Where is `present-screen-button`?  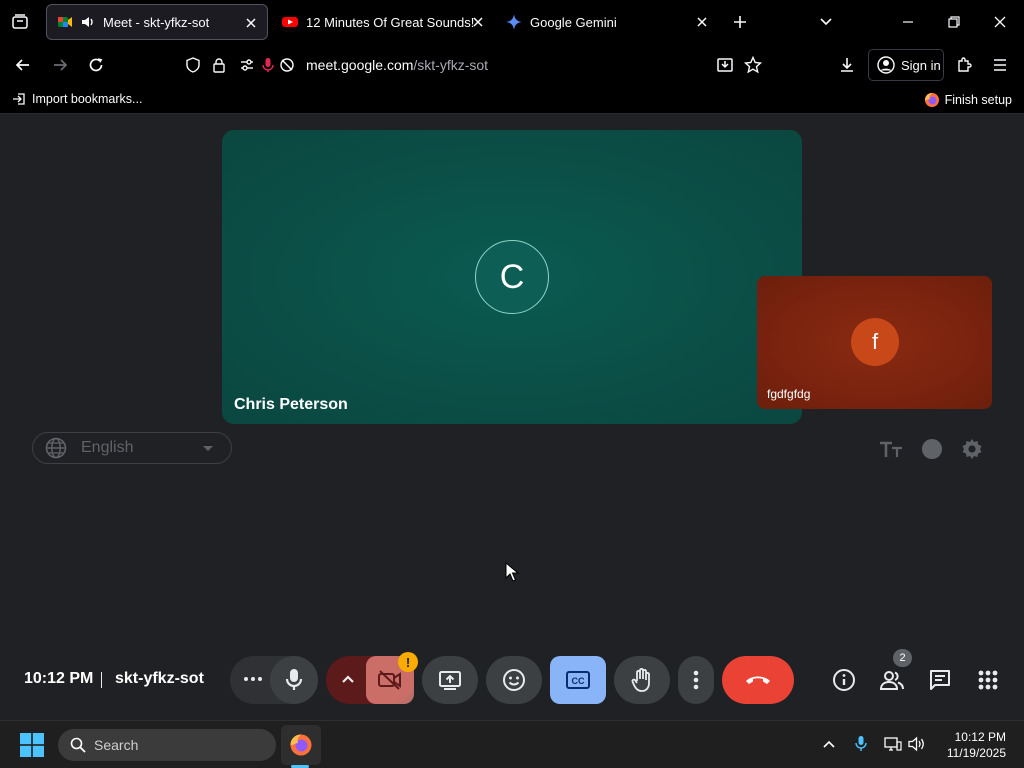 present-screen-button is located at coordinates (450, 680).